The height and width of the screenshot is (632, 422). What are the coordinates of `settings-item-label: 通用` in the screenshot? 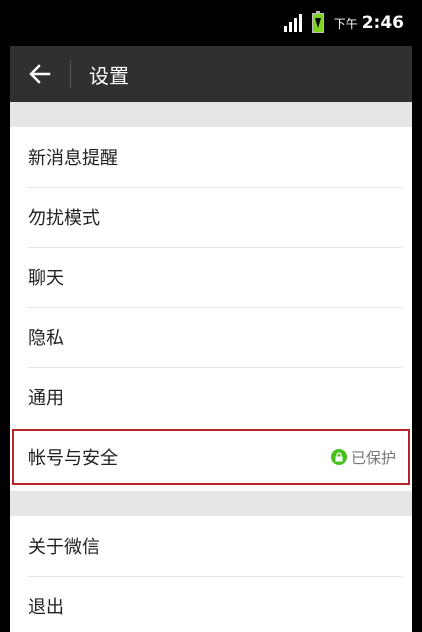 It's located at (46, 398).